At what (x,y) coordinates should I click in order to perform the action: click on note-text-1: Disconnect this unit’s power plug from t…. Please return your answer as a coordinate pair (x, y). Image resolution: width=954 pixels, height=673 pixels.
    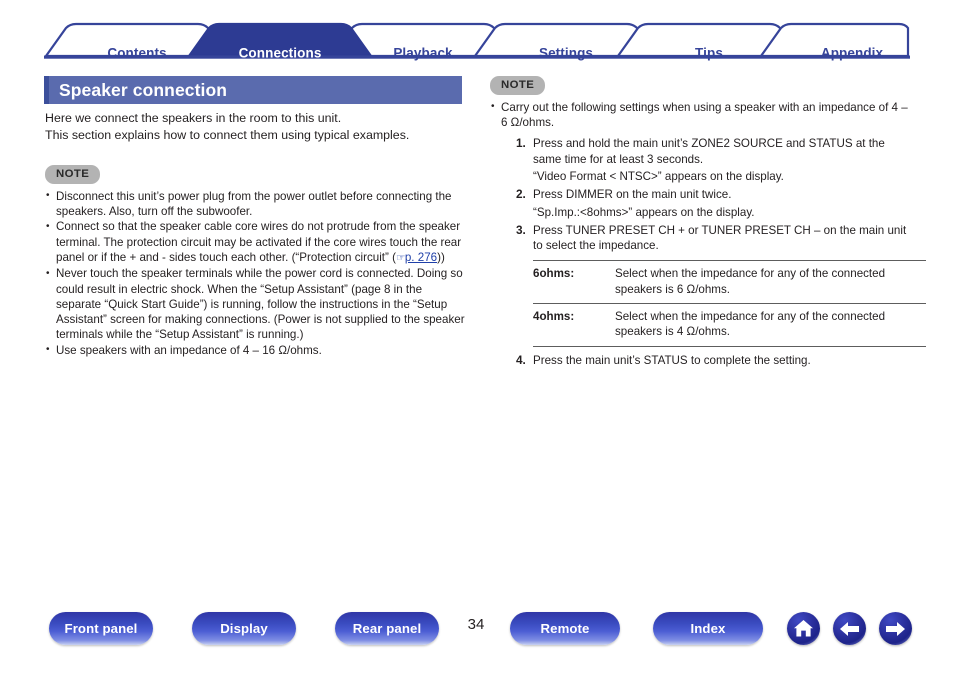
    Looking at the image, I should click on (254, 204).